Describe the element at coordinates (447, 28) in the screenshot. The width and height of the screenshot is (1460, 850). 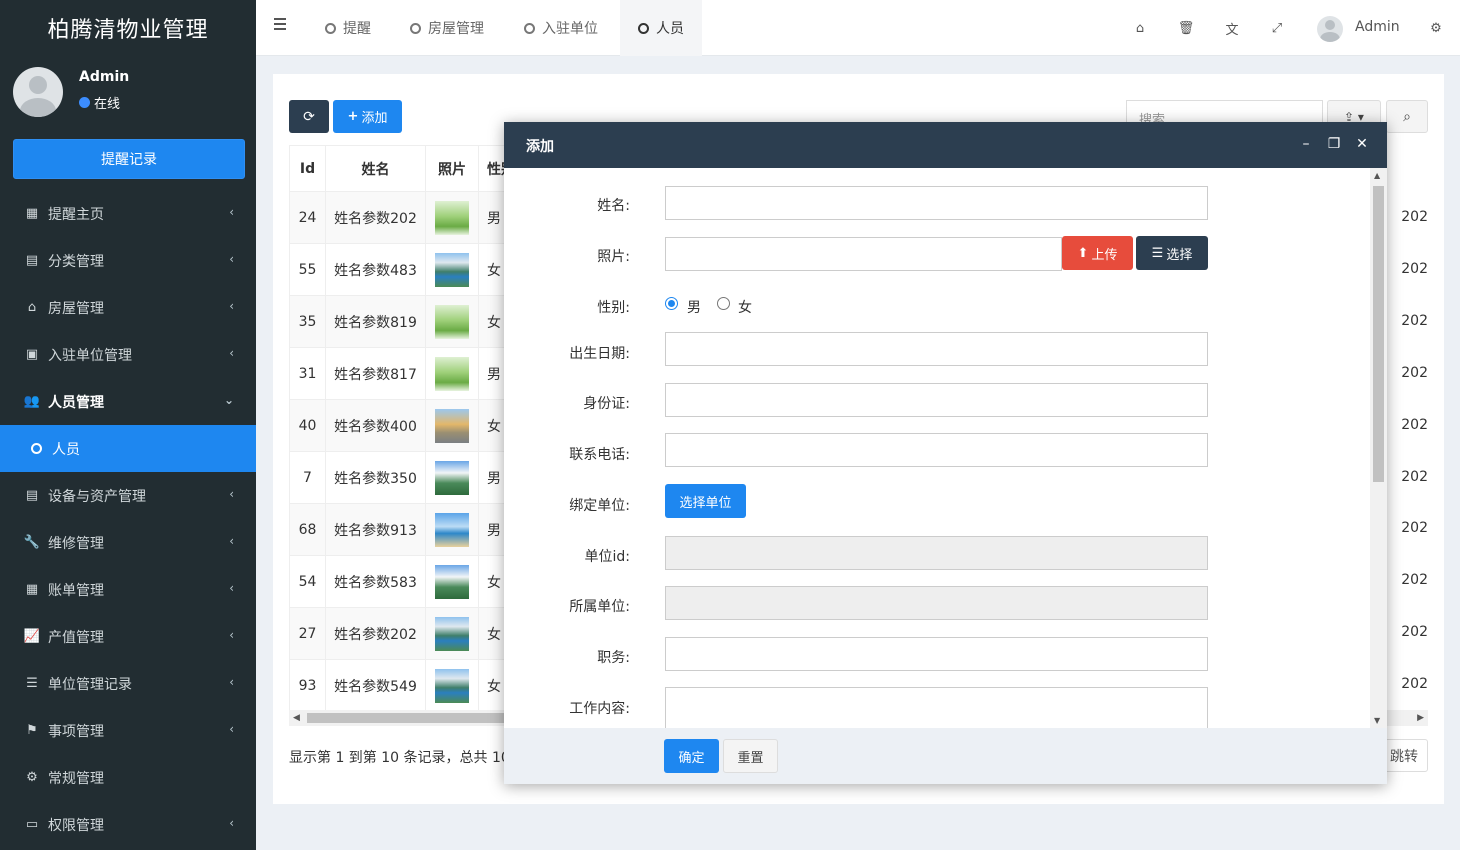
I see `tab-house: 房屋管理` at that location.